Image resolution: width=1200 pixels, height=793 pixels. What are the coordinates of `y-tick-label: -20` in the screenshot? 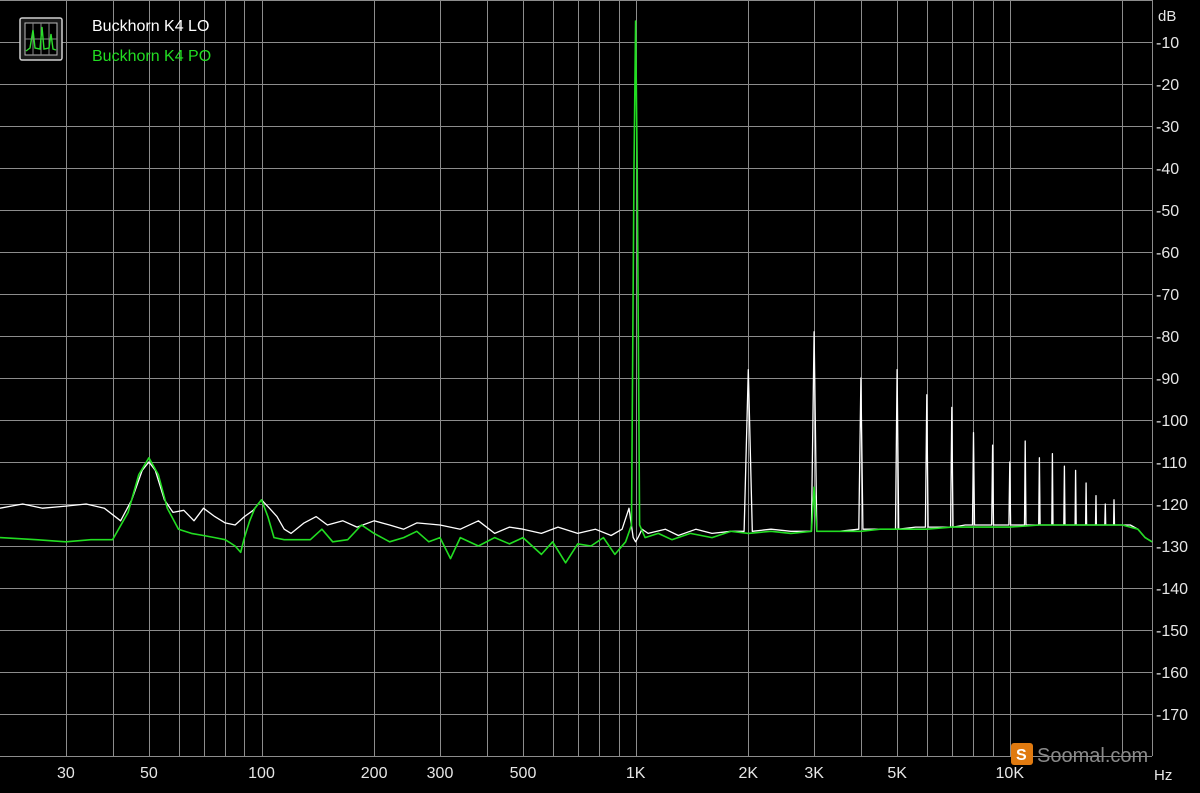 It's located at (1167, 85).